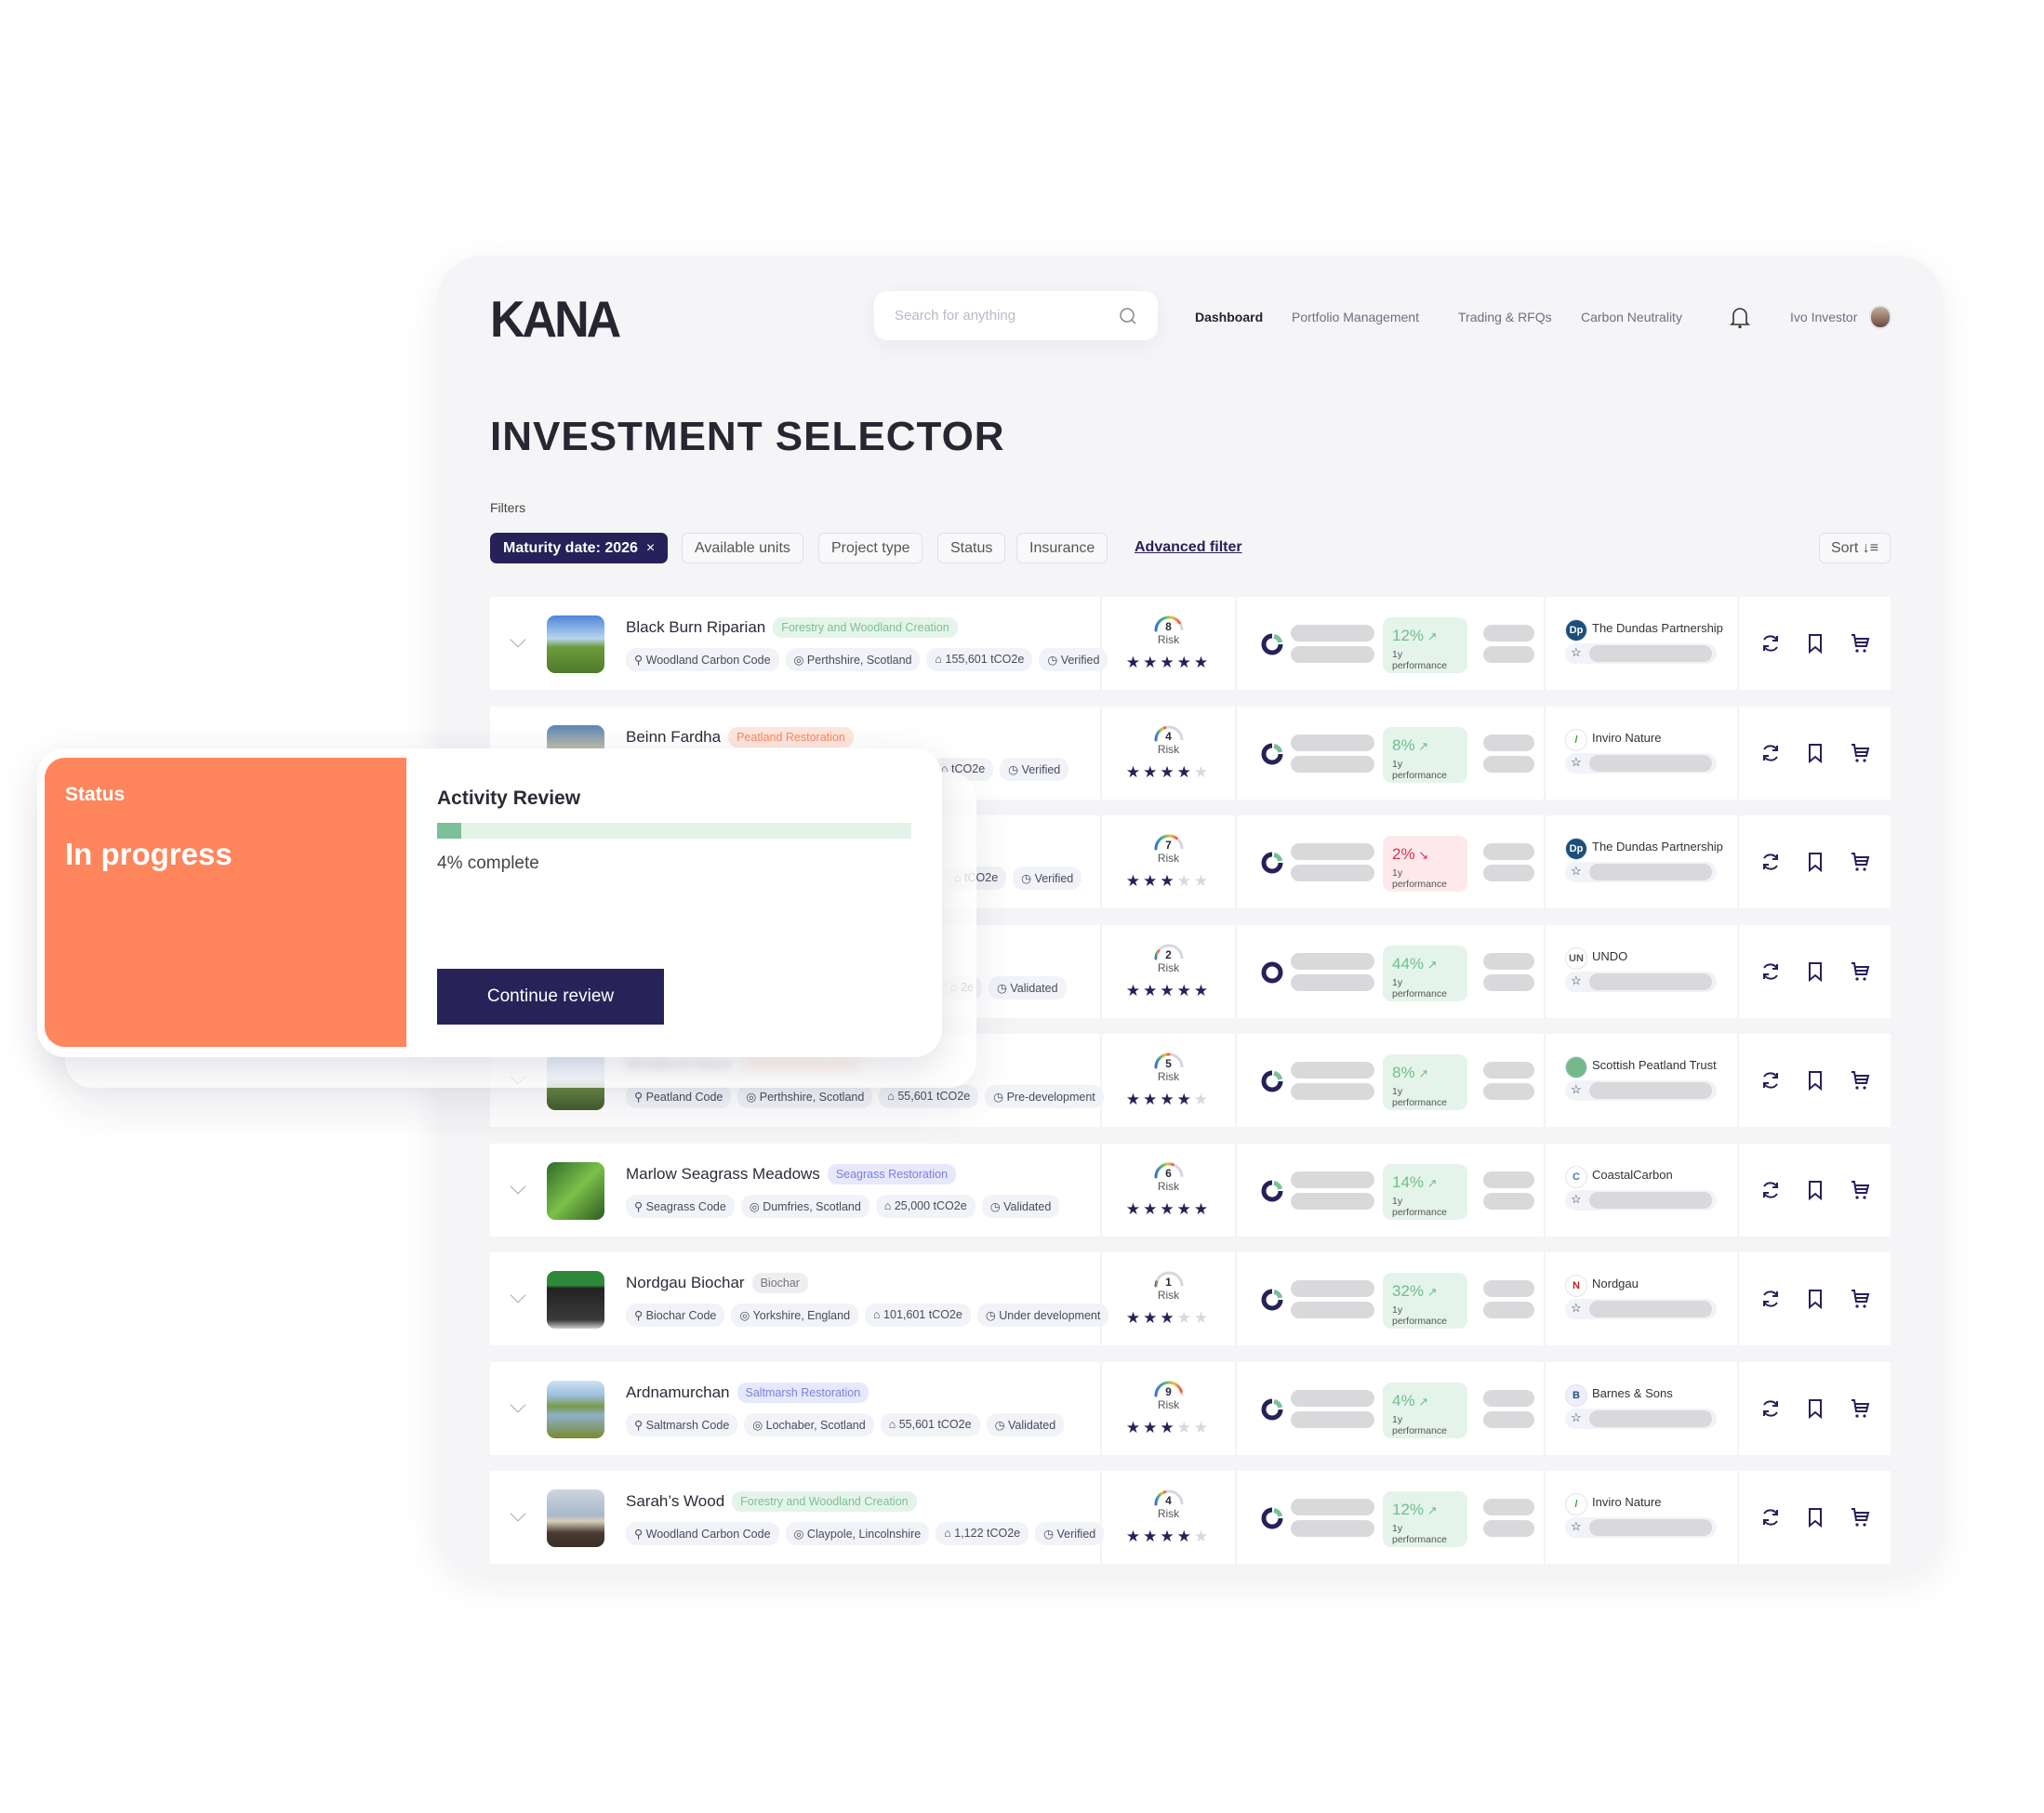 Image resolution: width=2044 pixels, height=1813 pixels. Describe the element at coordinates (740, 737) in the screenshot. I see `project-title: Beinn Fardha Peatland Restoration` at that location.